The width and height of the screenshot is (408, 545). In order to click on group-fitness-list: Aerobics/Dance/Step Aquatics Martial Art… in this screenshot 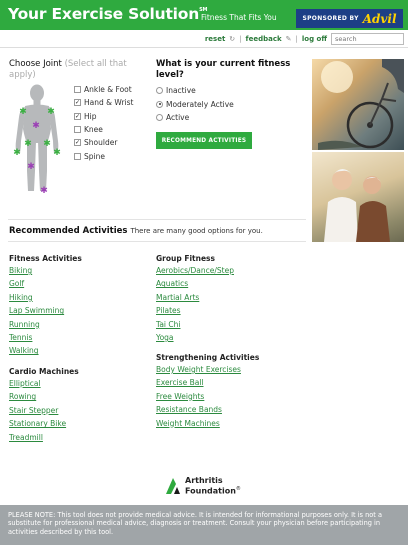, I will do `click(195, 304)`.